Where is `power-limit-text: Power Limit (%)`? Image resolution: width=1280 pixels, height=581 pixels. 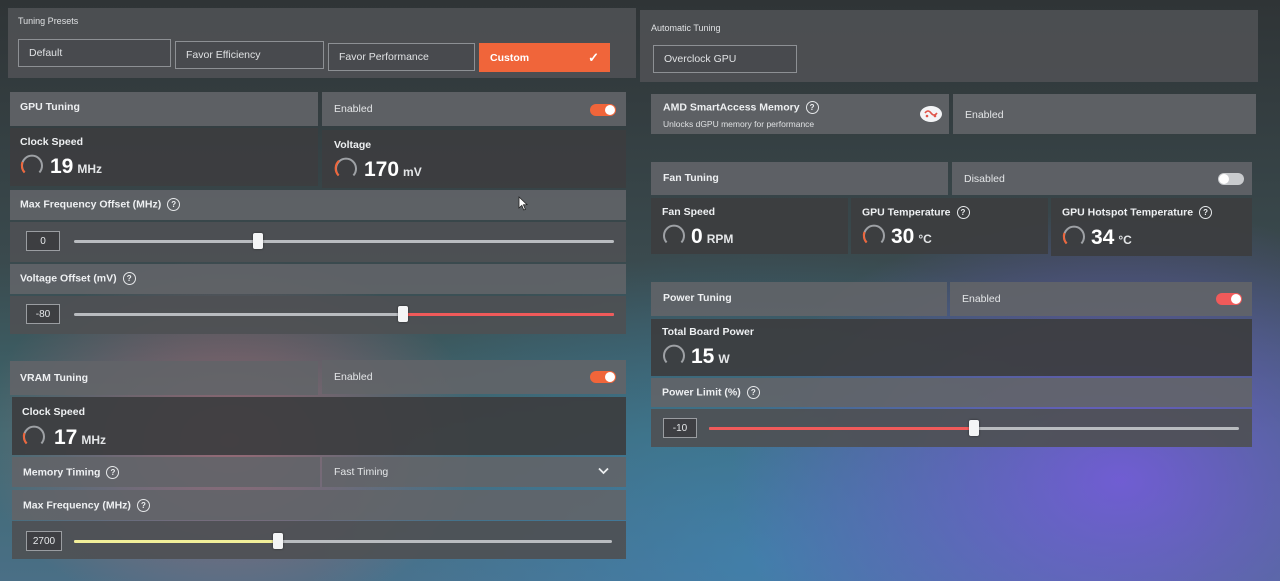 power-limit-text: Power Limit (%) is located at coordinates (701, 392).